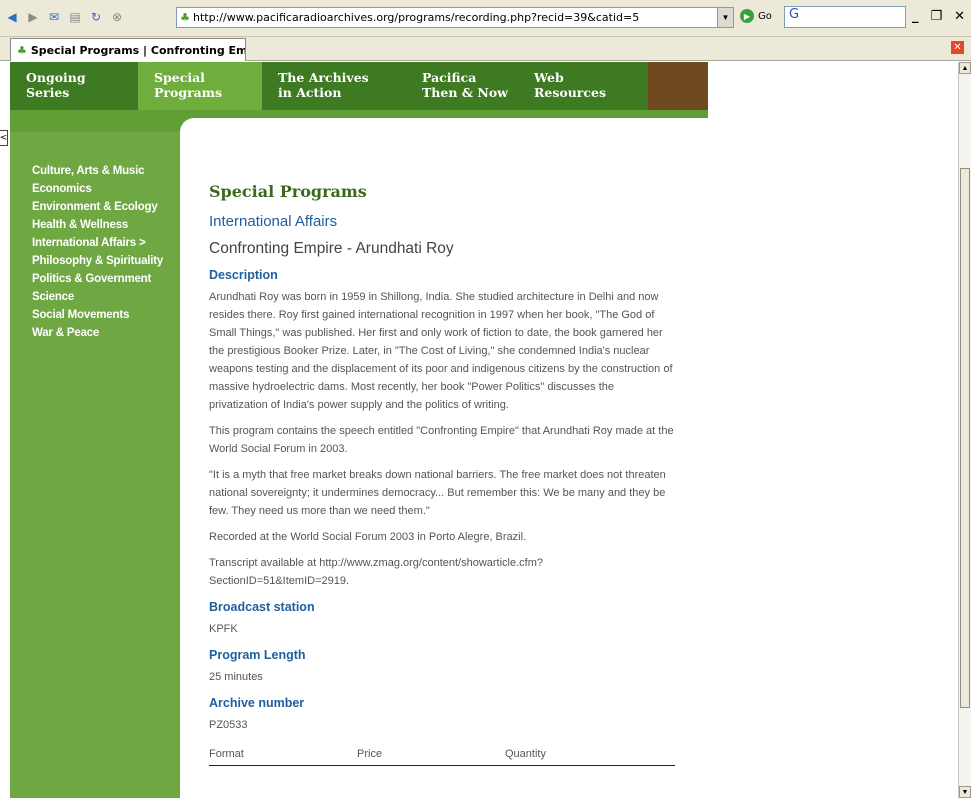 The height and width of the screenshot is (798, 971). I want to click on tab-favicon-icon: ♣, so click(22, 50).